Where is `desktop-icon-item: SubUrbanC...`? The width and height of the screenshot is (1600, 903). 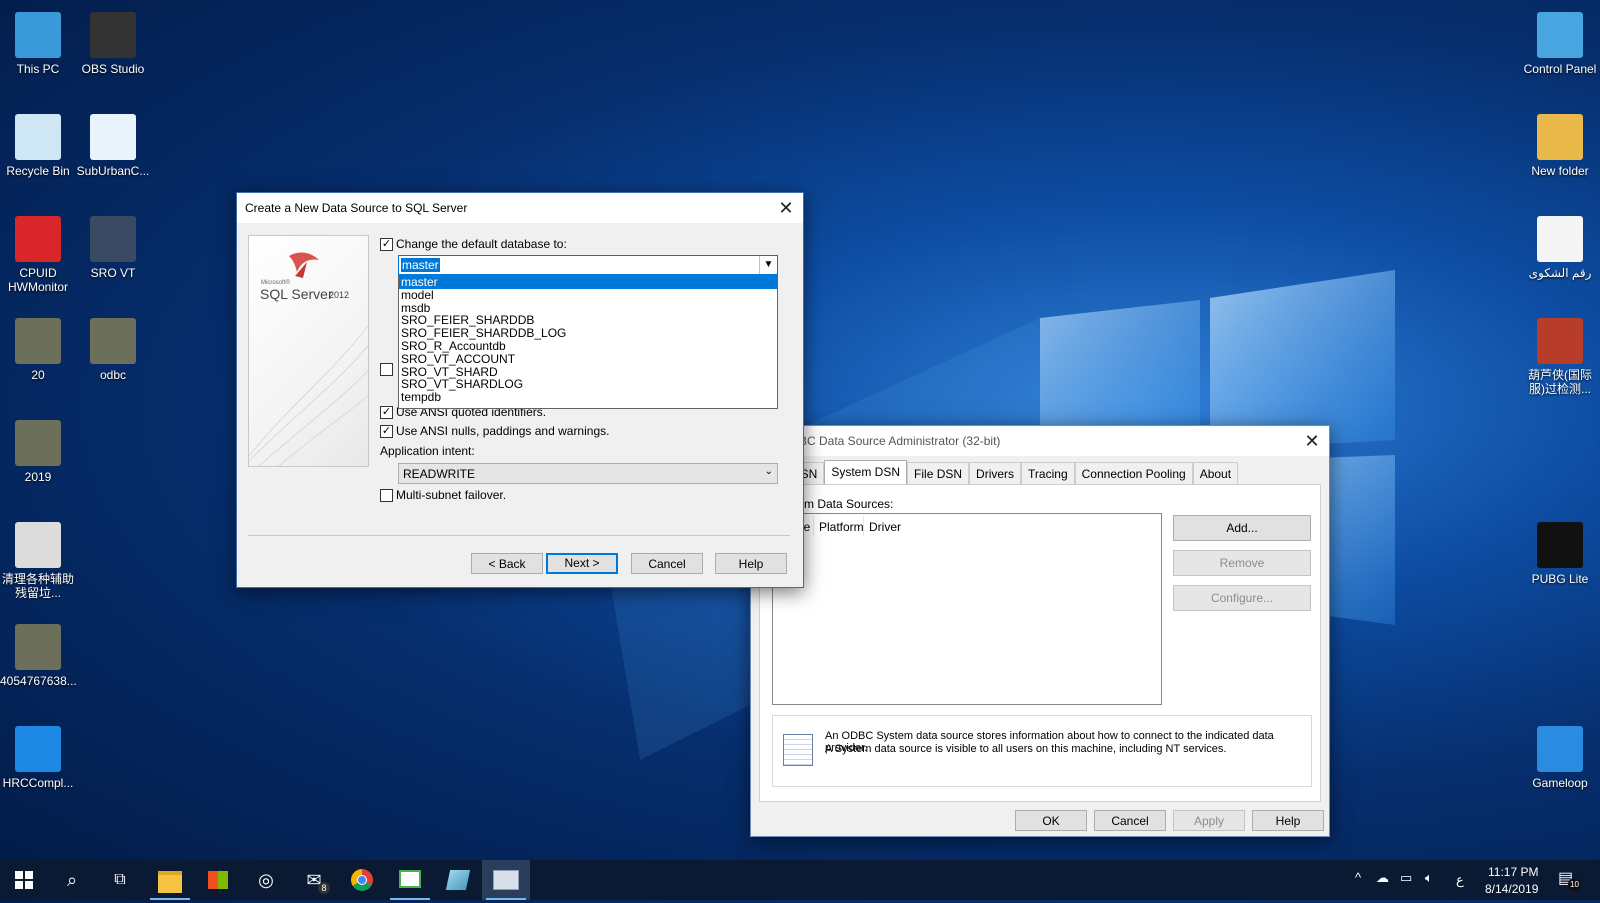
desktop-icon-item: SubUrbanC... is located at coordinates (113, 146).